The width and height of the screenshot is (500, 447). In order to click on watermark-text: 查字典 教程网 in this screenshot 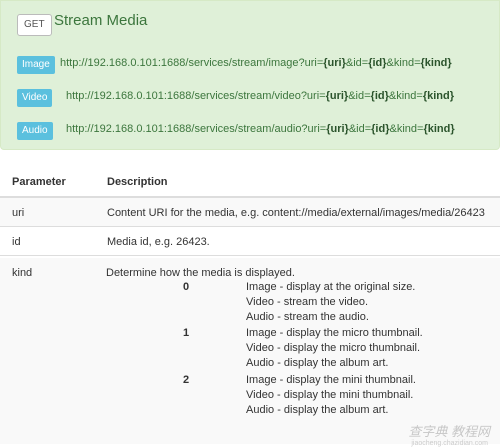, I will do `click(449, 431)`.